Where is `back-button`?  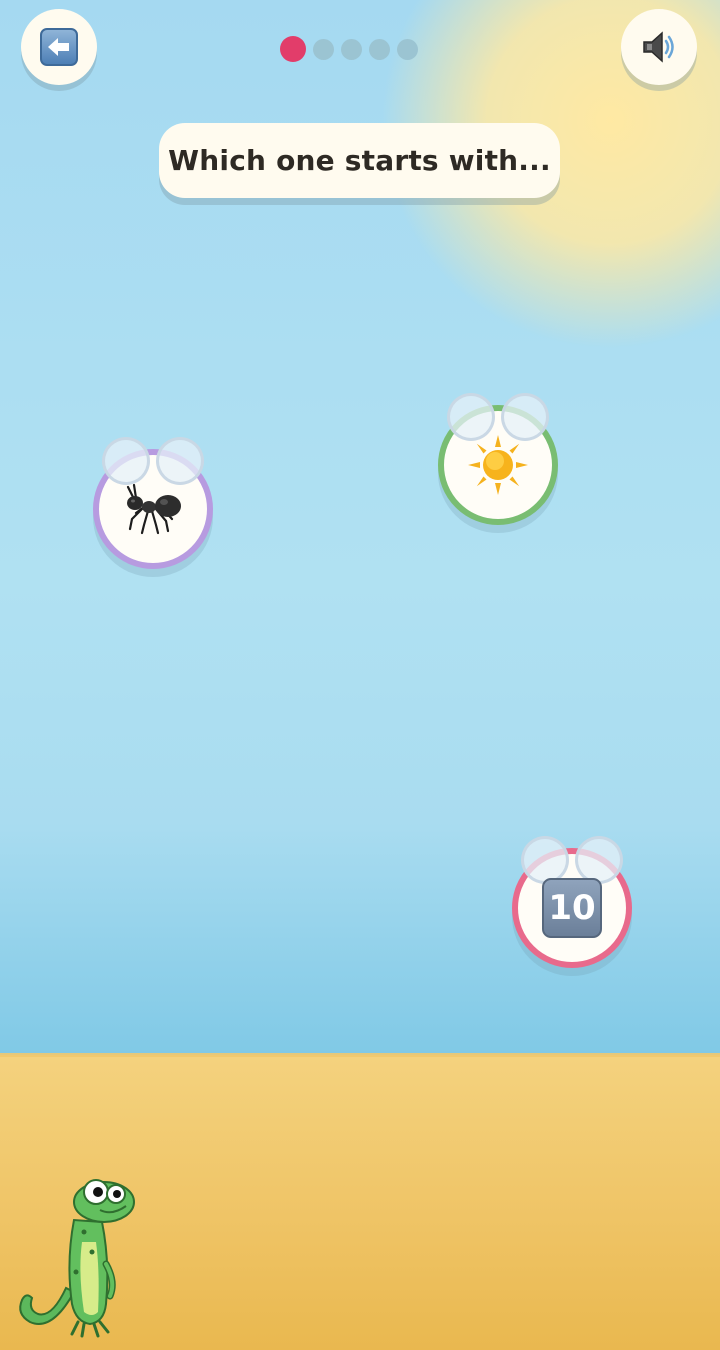 back-button is located at coordinates (59, 47).